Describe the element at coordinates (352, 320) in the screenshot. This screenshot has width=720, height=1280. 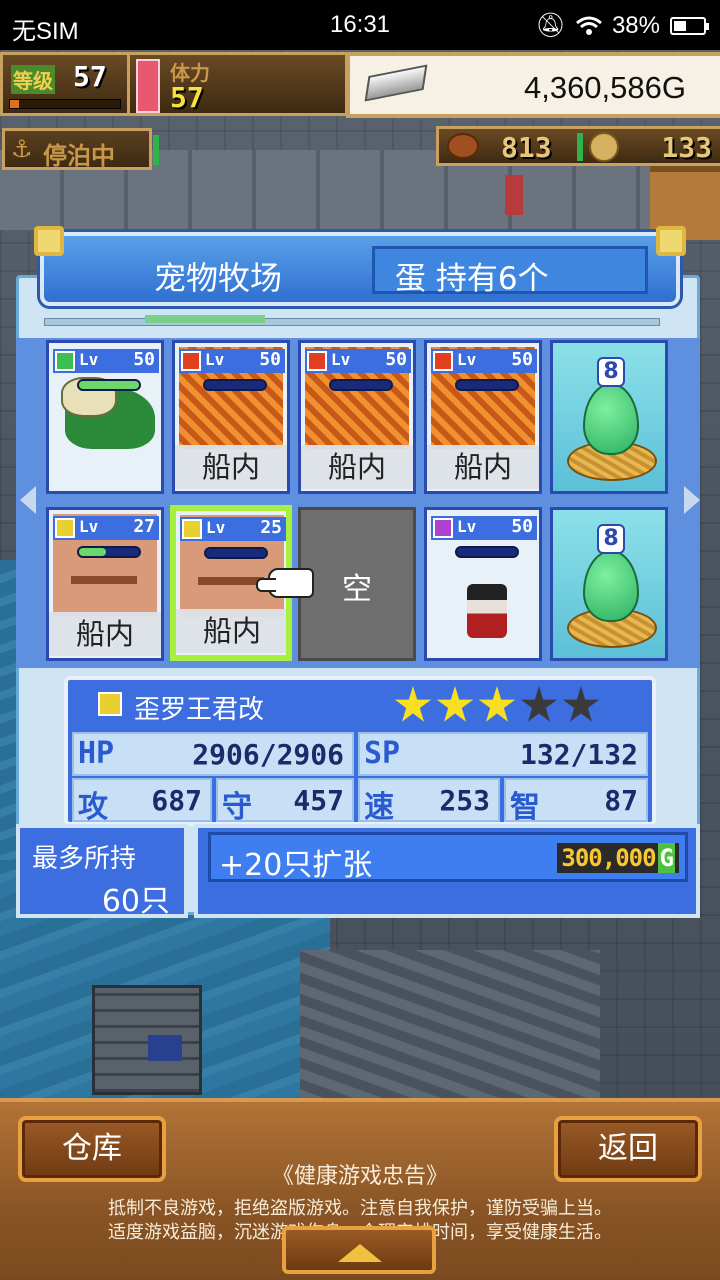
I see `page-indicator` at that location.